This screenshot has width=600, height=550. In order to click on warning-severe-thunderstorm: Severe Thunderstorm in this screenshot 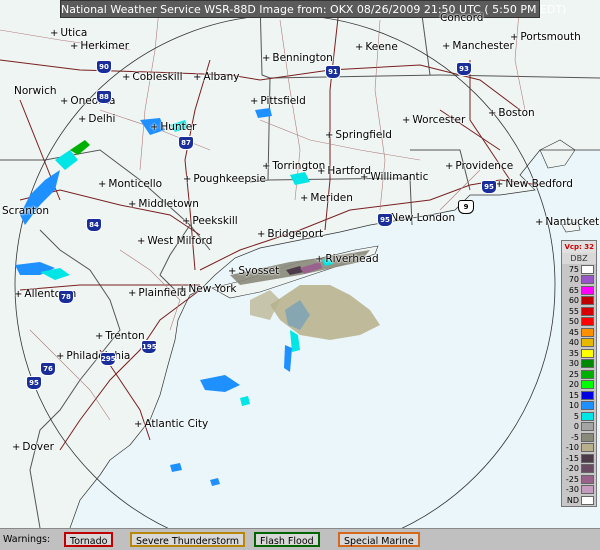, I will do `click(188, 539)`.